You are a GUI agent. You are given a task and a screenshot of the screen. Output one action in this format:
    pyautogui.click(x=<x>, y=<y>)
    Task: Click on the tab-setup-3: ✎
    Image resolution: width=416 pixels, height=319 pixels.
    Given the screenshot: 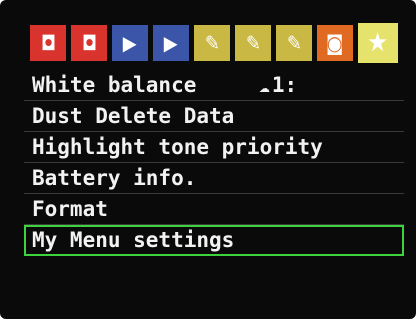 What is the action you would take?
    pyautogui.click(x=294, y=43)
    